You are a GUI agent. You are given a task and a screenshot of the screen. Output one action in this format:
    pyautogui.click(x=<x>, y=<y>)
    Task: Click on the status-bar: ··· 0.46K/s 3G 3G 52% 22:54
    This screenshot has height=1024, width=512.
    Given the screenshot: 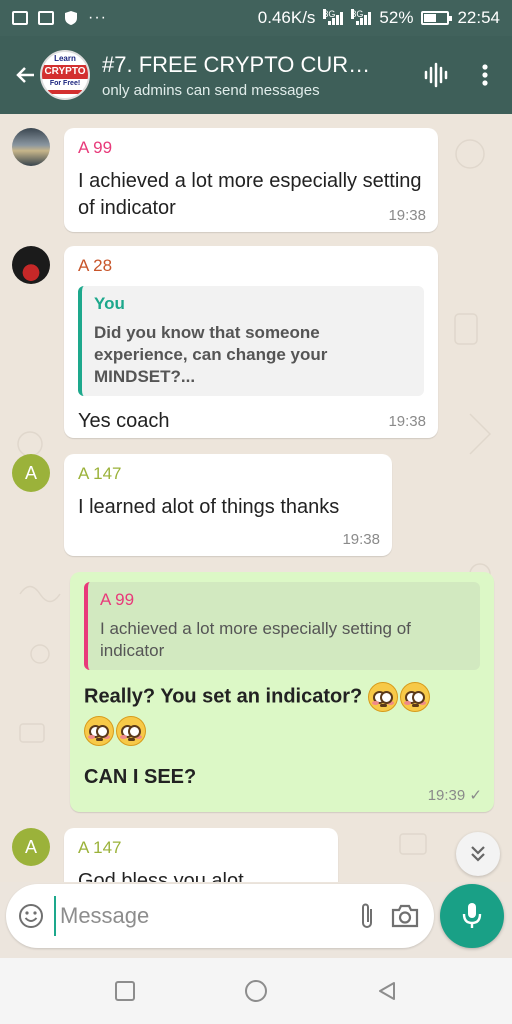 What is the action you would take?
    pyautogui.click(x=256, y=18)
    